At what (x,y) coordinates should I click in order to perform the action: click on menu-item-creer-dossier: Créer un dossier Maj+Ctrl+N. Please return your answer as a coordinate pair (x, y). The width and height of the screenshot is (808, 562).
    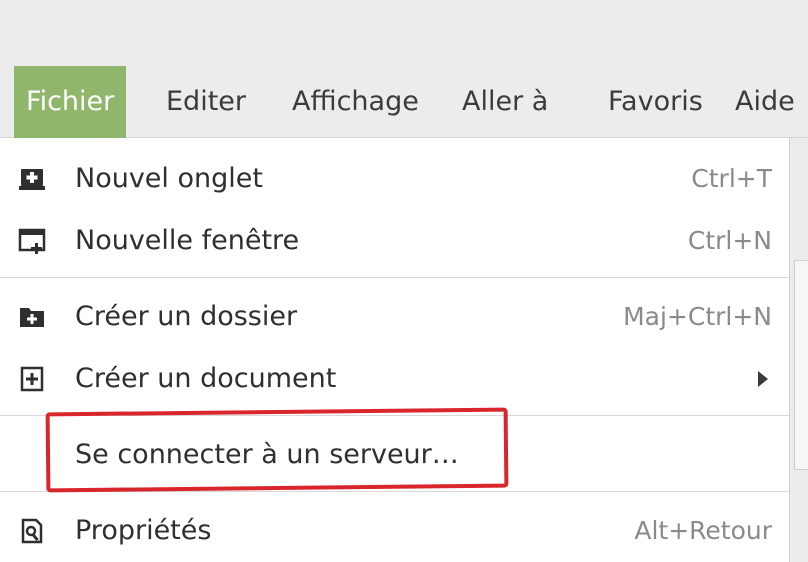
    Looking at the image, I should click on (395, 317).